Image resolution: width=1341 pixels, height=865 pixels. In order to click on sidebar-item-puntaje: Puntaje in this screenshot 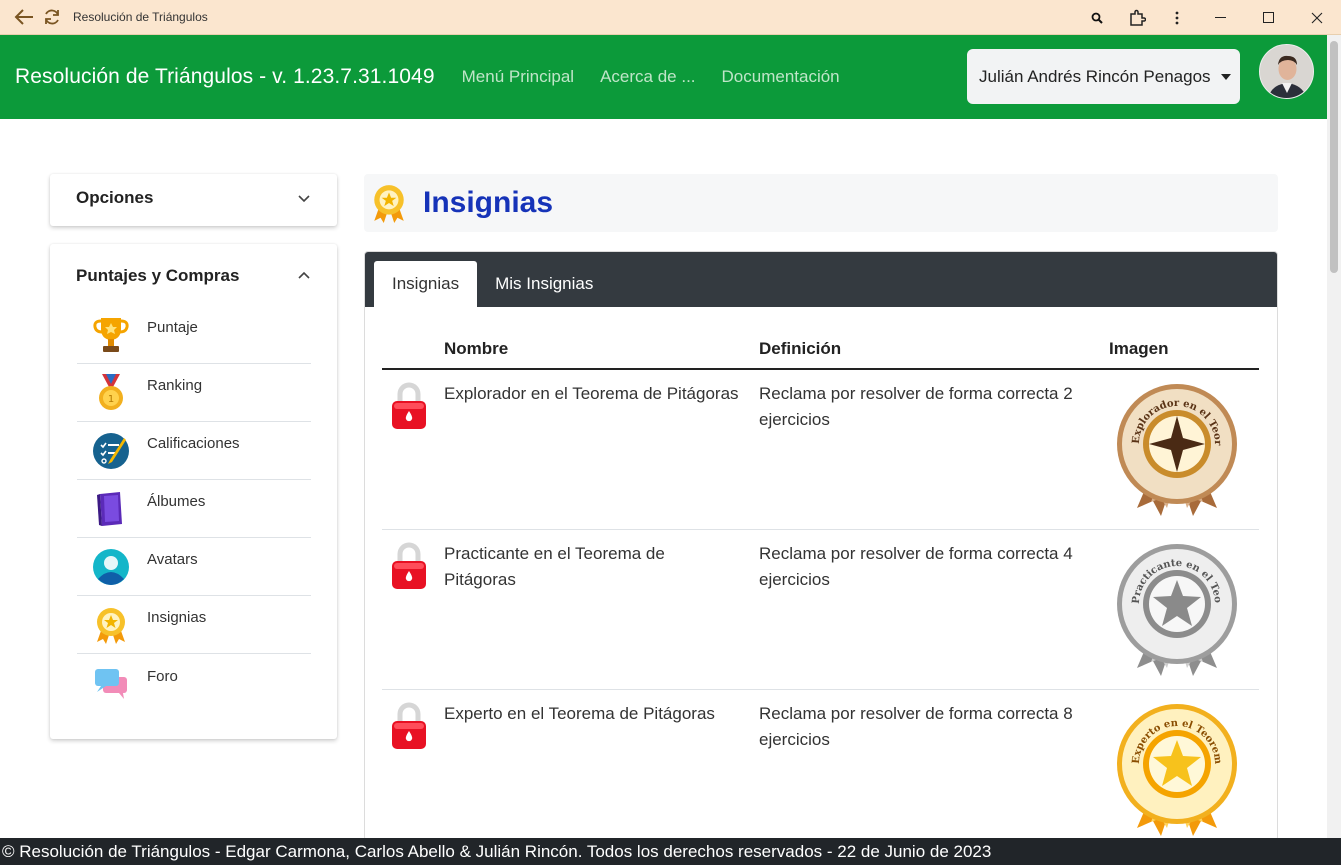, I will do `click(194, 335)`.